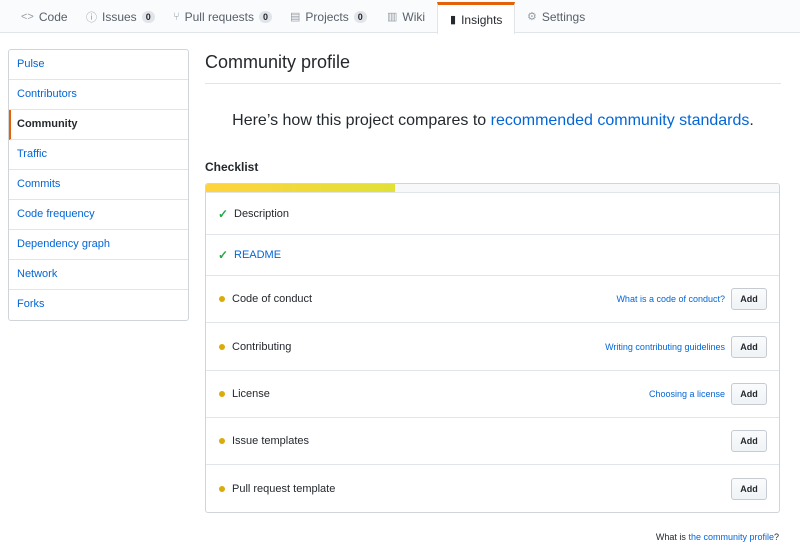  I want to click on checklist-item-label: Description, so click(262, 213).